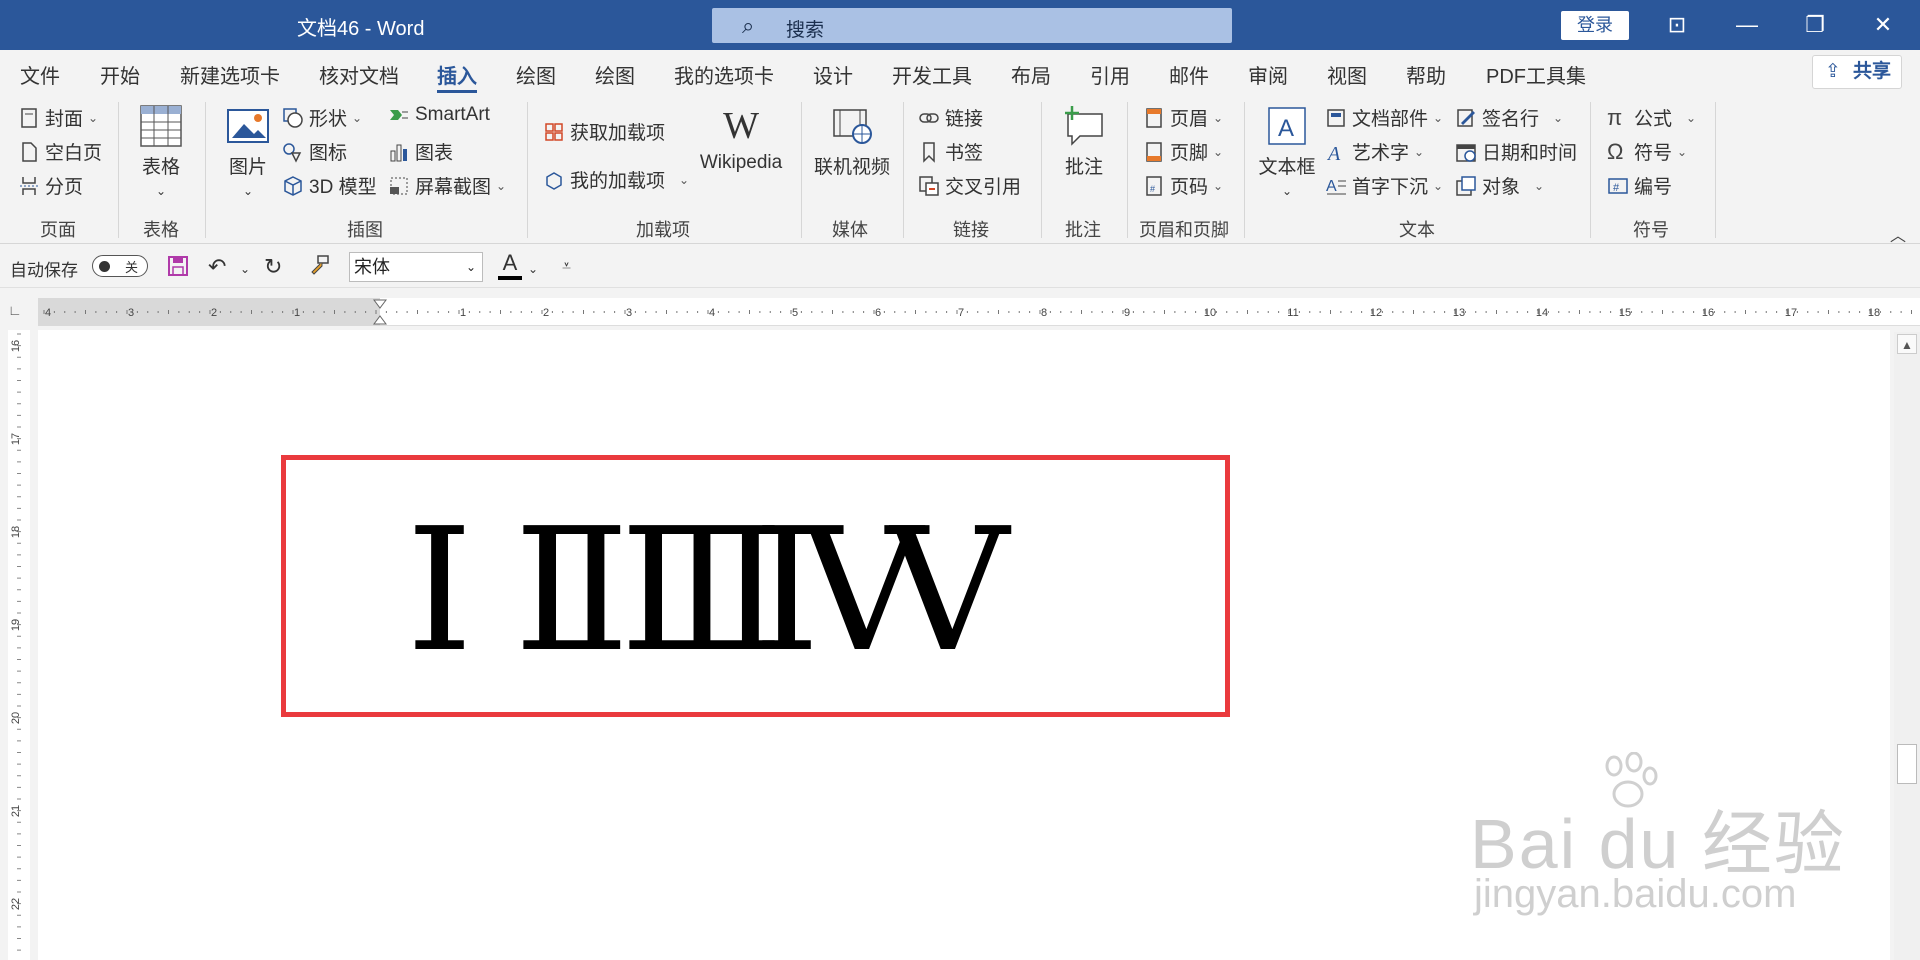  What do you see at coordinates (615, 74) in the screenshot?
I see `tab-draw-2: 绘图` at bounding box center [615, 74].